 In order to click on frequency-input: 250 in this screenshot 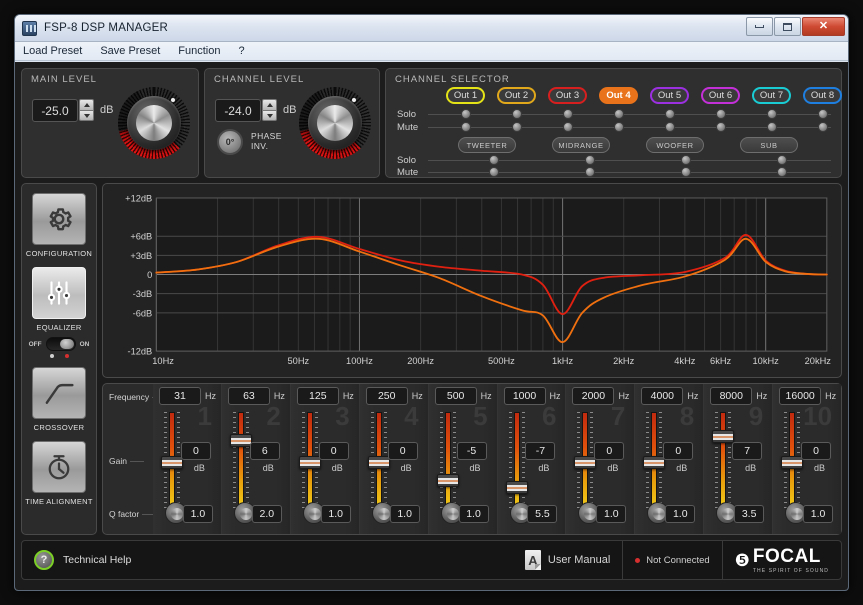, I will do `click(386, 396)`.